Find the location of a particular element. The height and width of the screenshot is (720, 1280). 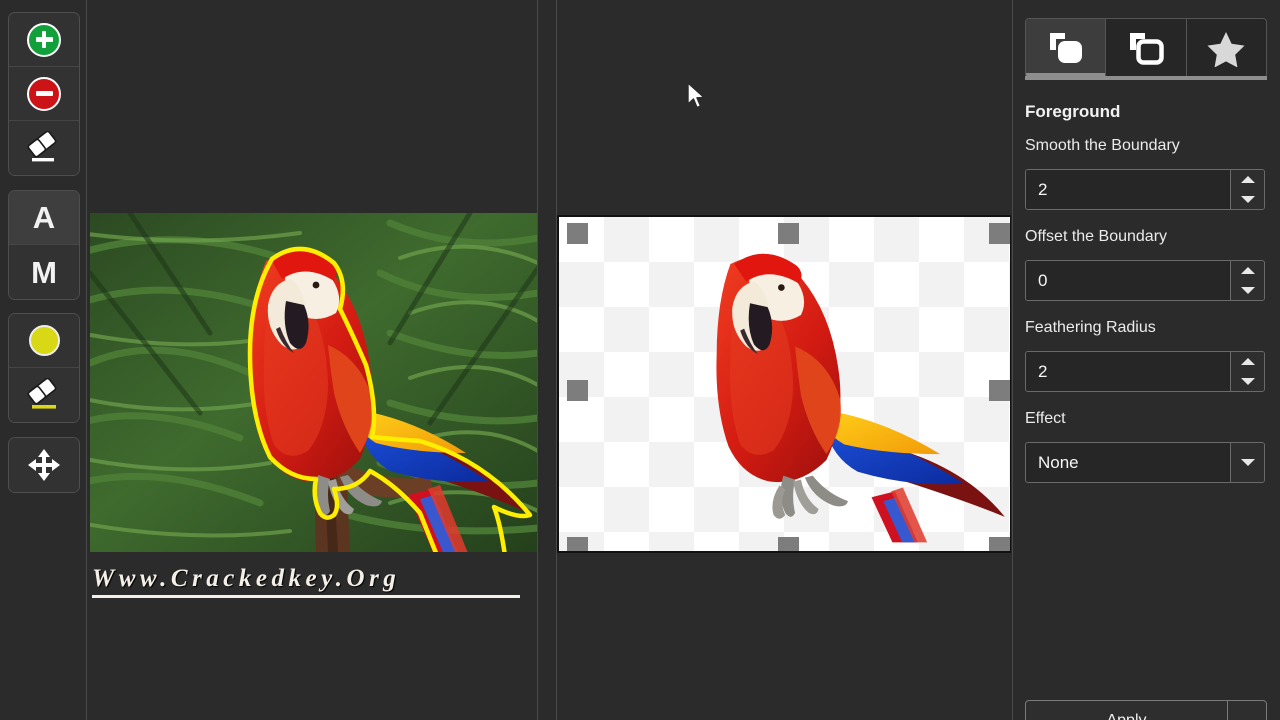

smooth-the-boundary-stepper is located at coordinates (1247, 189).